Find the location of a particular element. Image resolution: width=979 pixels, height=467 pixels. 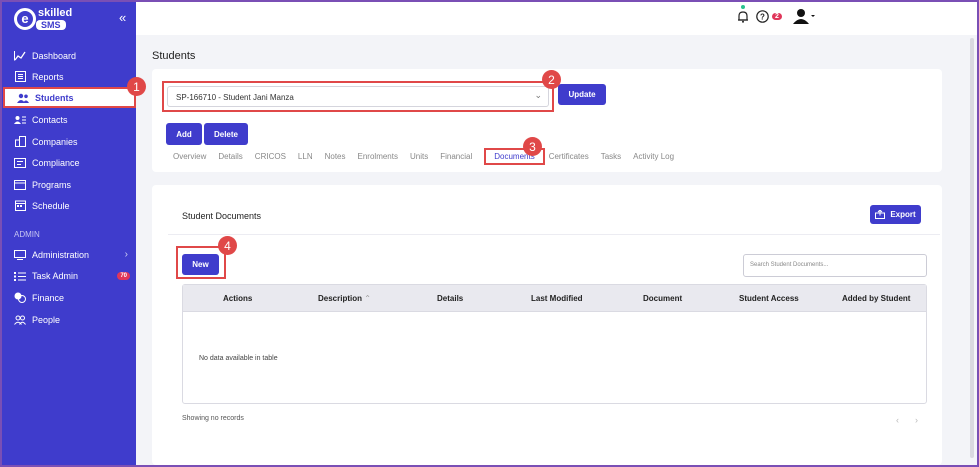

sidebar-item-schedule: Schedule is located at coordinates (69, 205).